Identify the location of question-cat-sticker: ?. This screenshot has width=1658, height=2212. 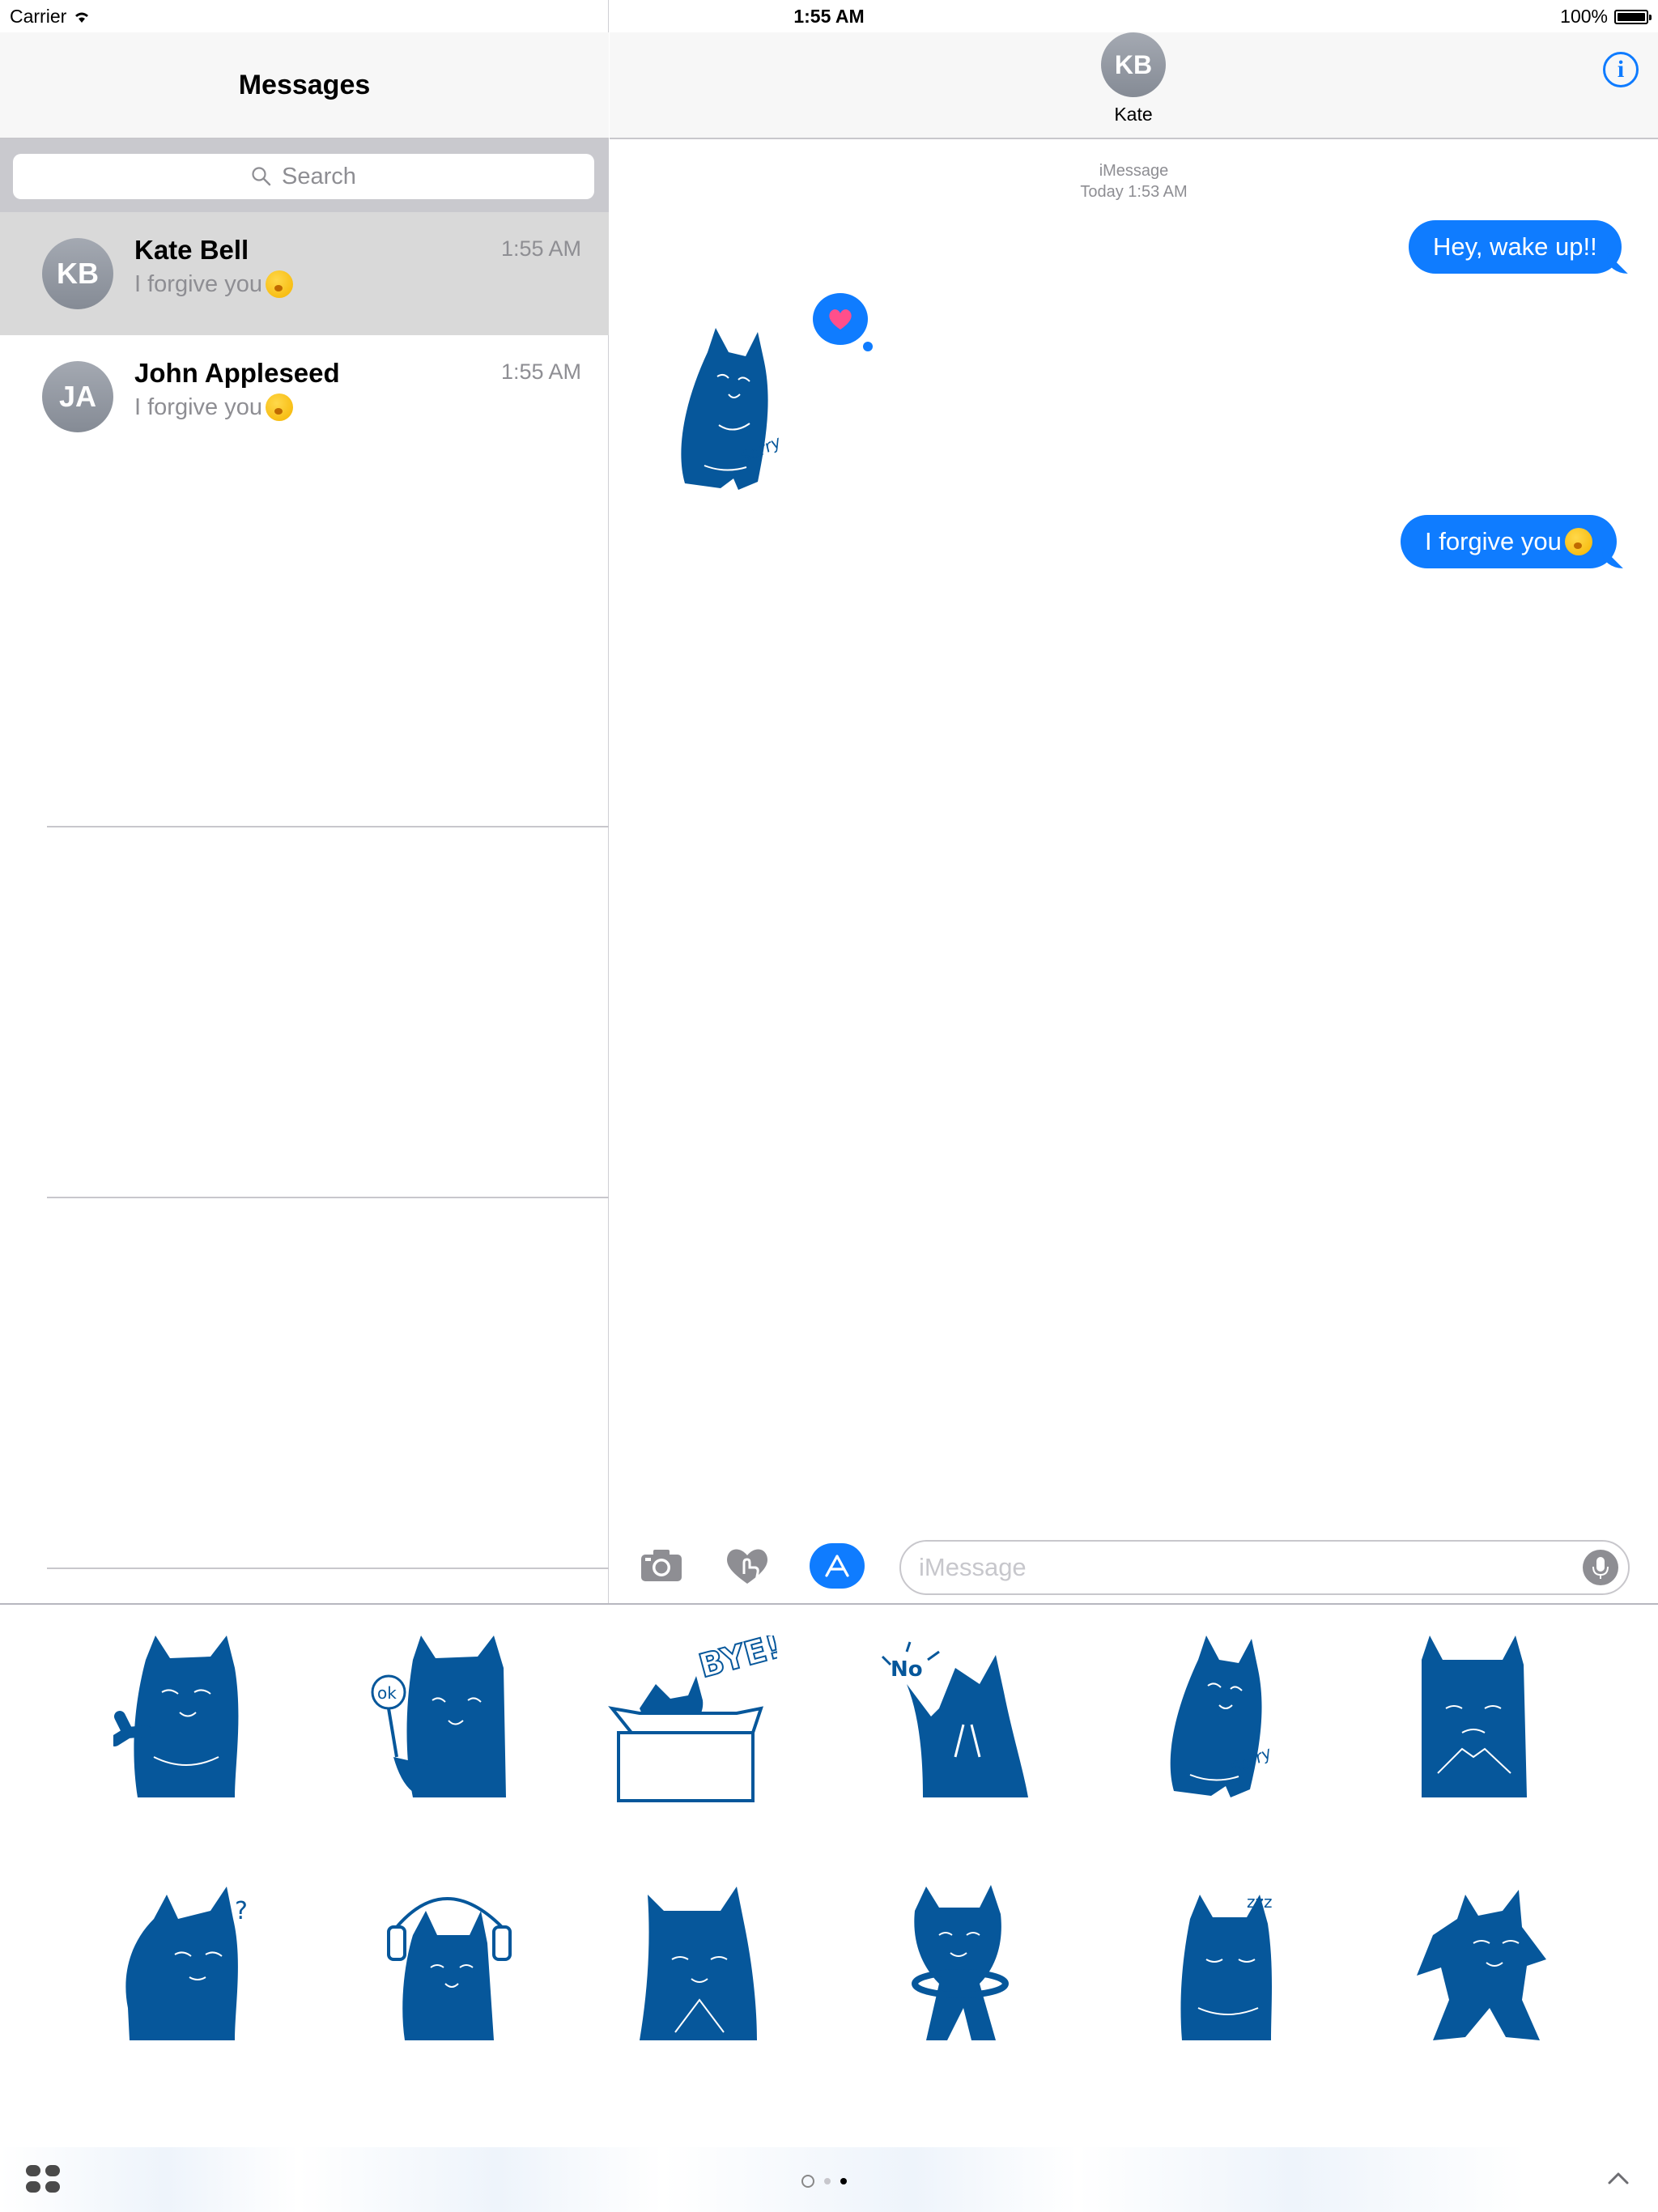
(198, 1963).